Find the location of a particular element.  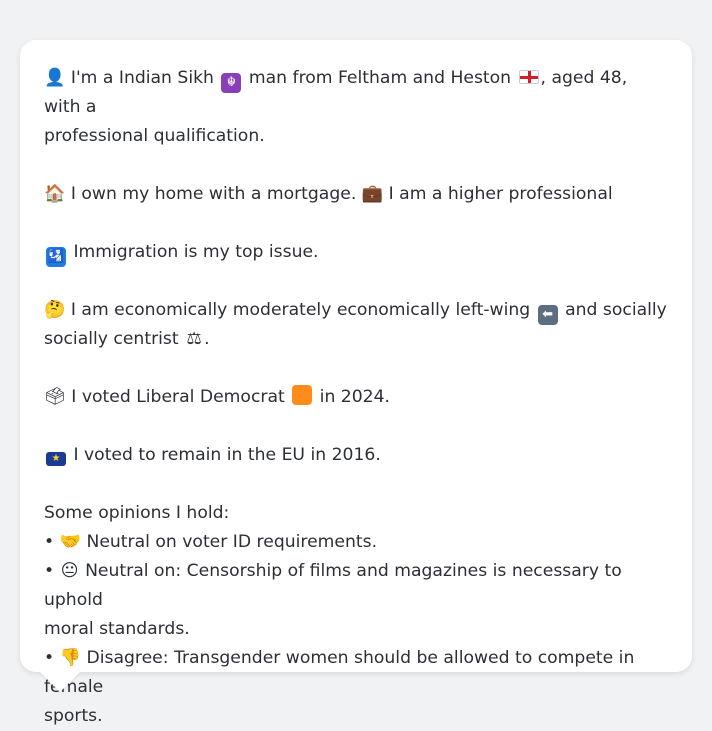

issue-text: Immigration is my top issue. is located at coordinates (196, 252).